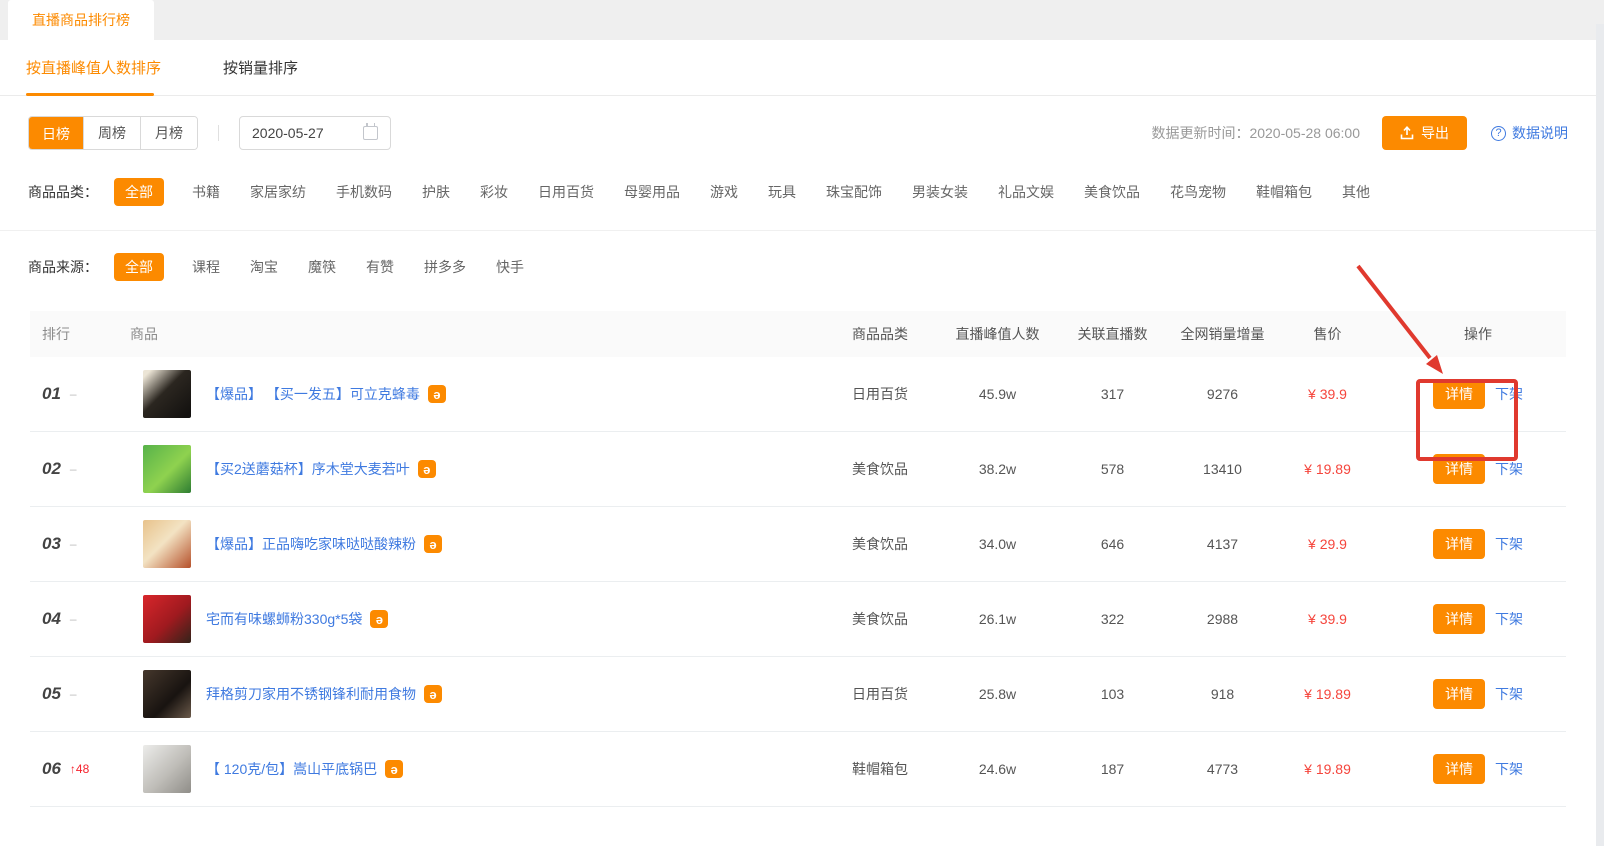 The image size is (1604, 846). Describe the element at coordinates (436, 192) in the screenshot. I see `category-option: 护肤` at that location.